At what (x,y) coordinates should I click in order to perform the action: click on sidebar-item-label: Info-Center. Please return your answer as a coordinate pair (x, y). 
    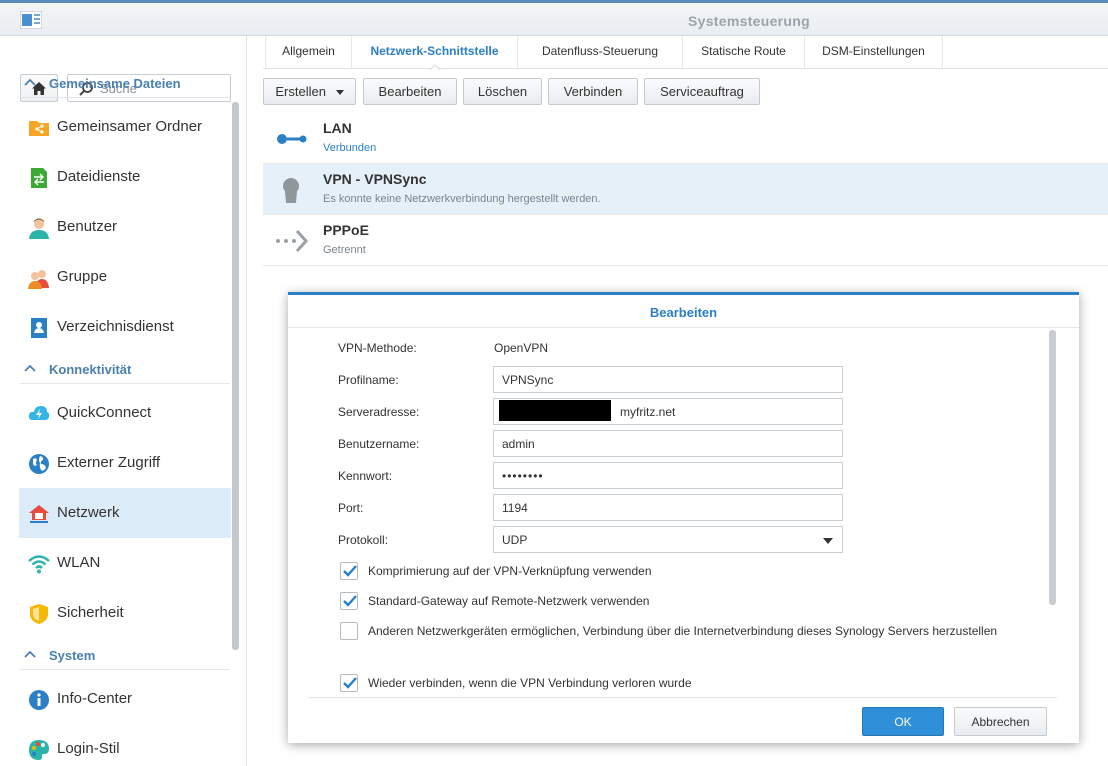
    Looking at the image, I should click on (95, 698).